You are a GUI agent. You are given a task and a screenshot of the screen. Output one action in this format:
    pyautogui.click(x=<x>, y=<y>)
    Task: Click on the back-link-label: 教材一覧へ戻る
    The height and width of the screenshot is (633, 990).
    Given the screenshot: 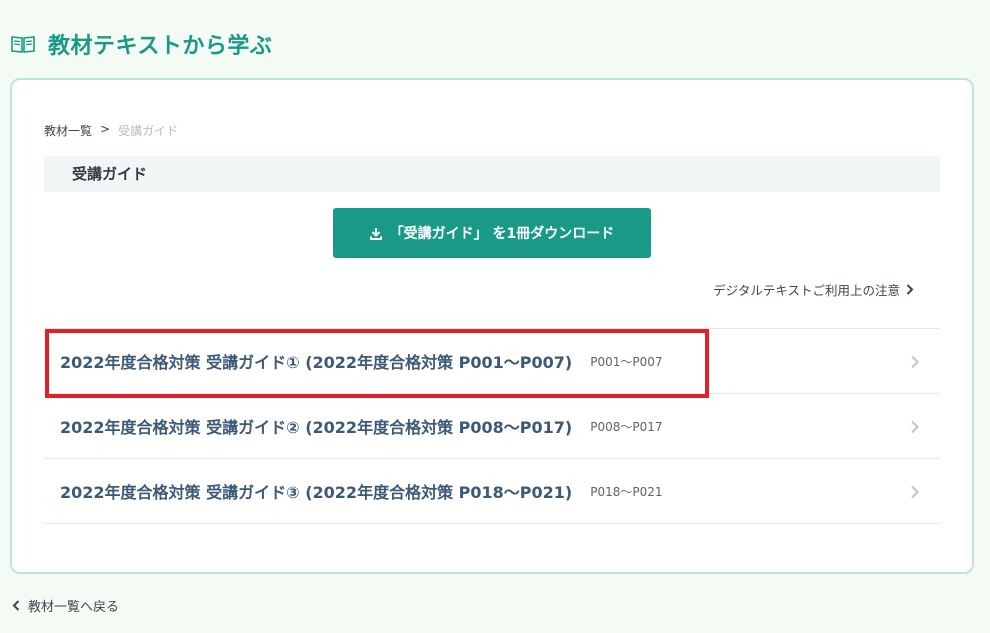 What is the action you would take?
    pyautogui.click(x=74, y=607)
    